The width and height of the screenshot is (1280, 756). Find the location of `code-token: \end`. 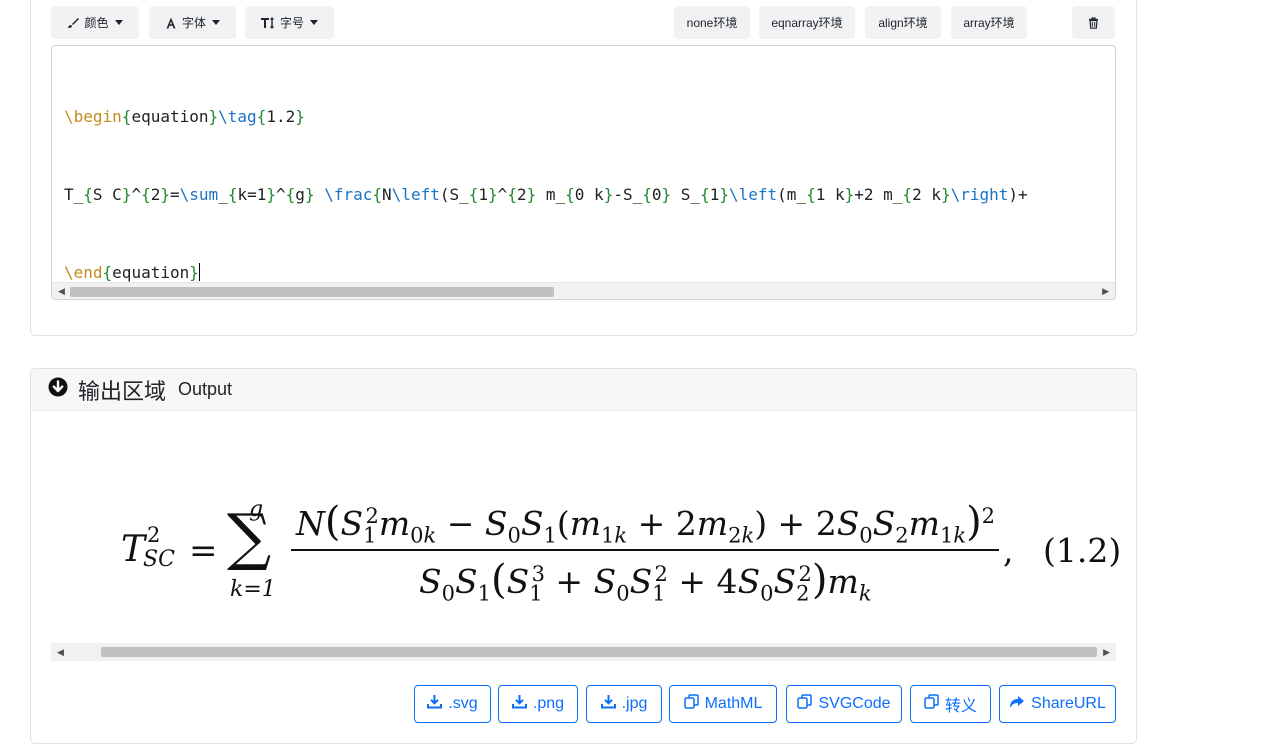

code-token: \end is located at coordinates (83, 272).